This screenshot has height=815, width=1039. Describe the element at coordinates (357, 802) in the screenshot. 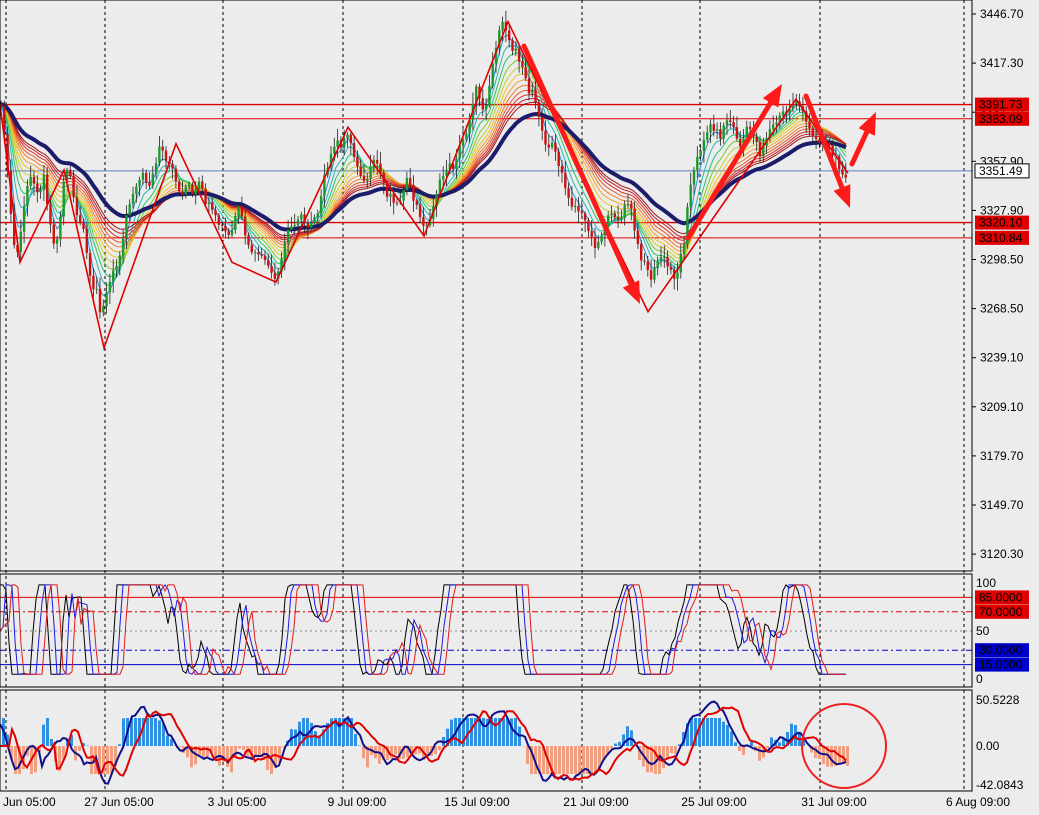

I see `time-tick-label: 9 Jul 09:00` at that location.